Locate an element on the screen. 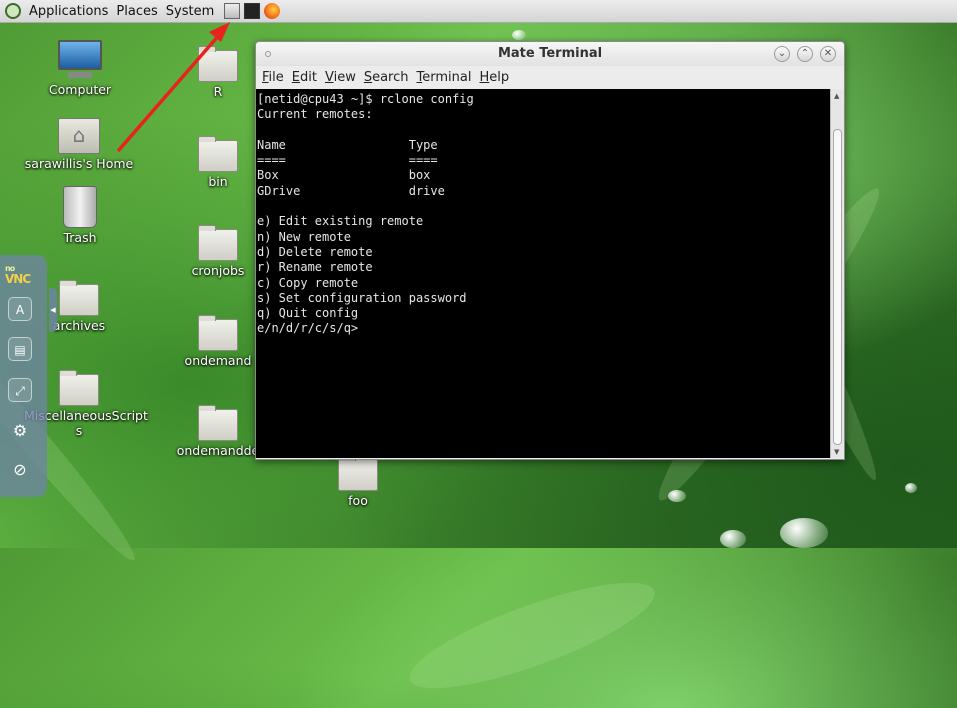 Image resolution: width=957 pixels, height=708 pixels. maximize-button: ⌃ is located at coordinates (805, 54).